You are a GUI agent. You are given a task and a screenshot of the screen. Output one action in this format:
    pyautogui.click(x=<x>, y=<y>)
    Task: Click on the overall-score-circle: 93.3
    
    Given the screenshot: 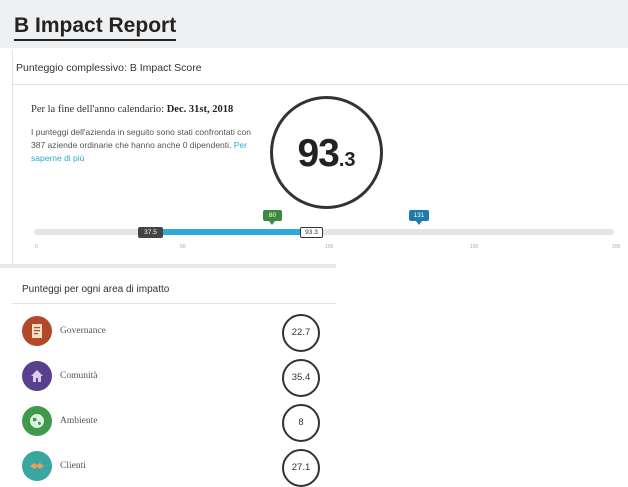 What is the action you would take?
    pyautogui.click(x=326, y=152)
    